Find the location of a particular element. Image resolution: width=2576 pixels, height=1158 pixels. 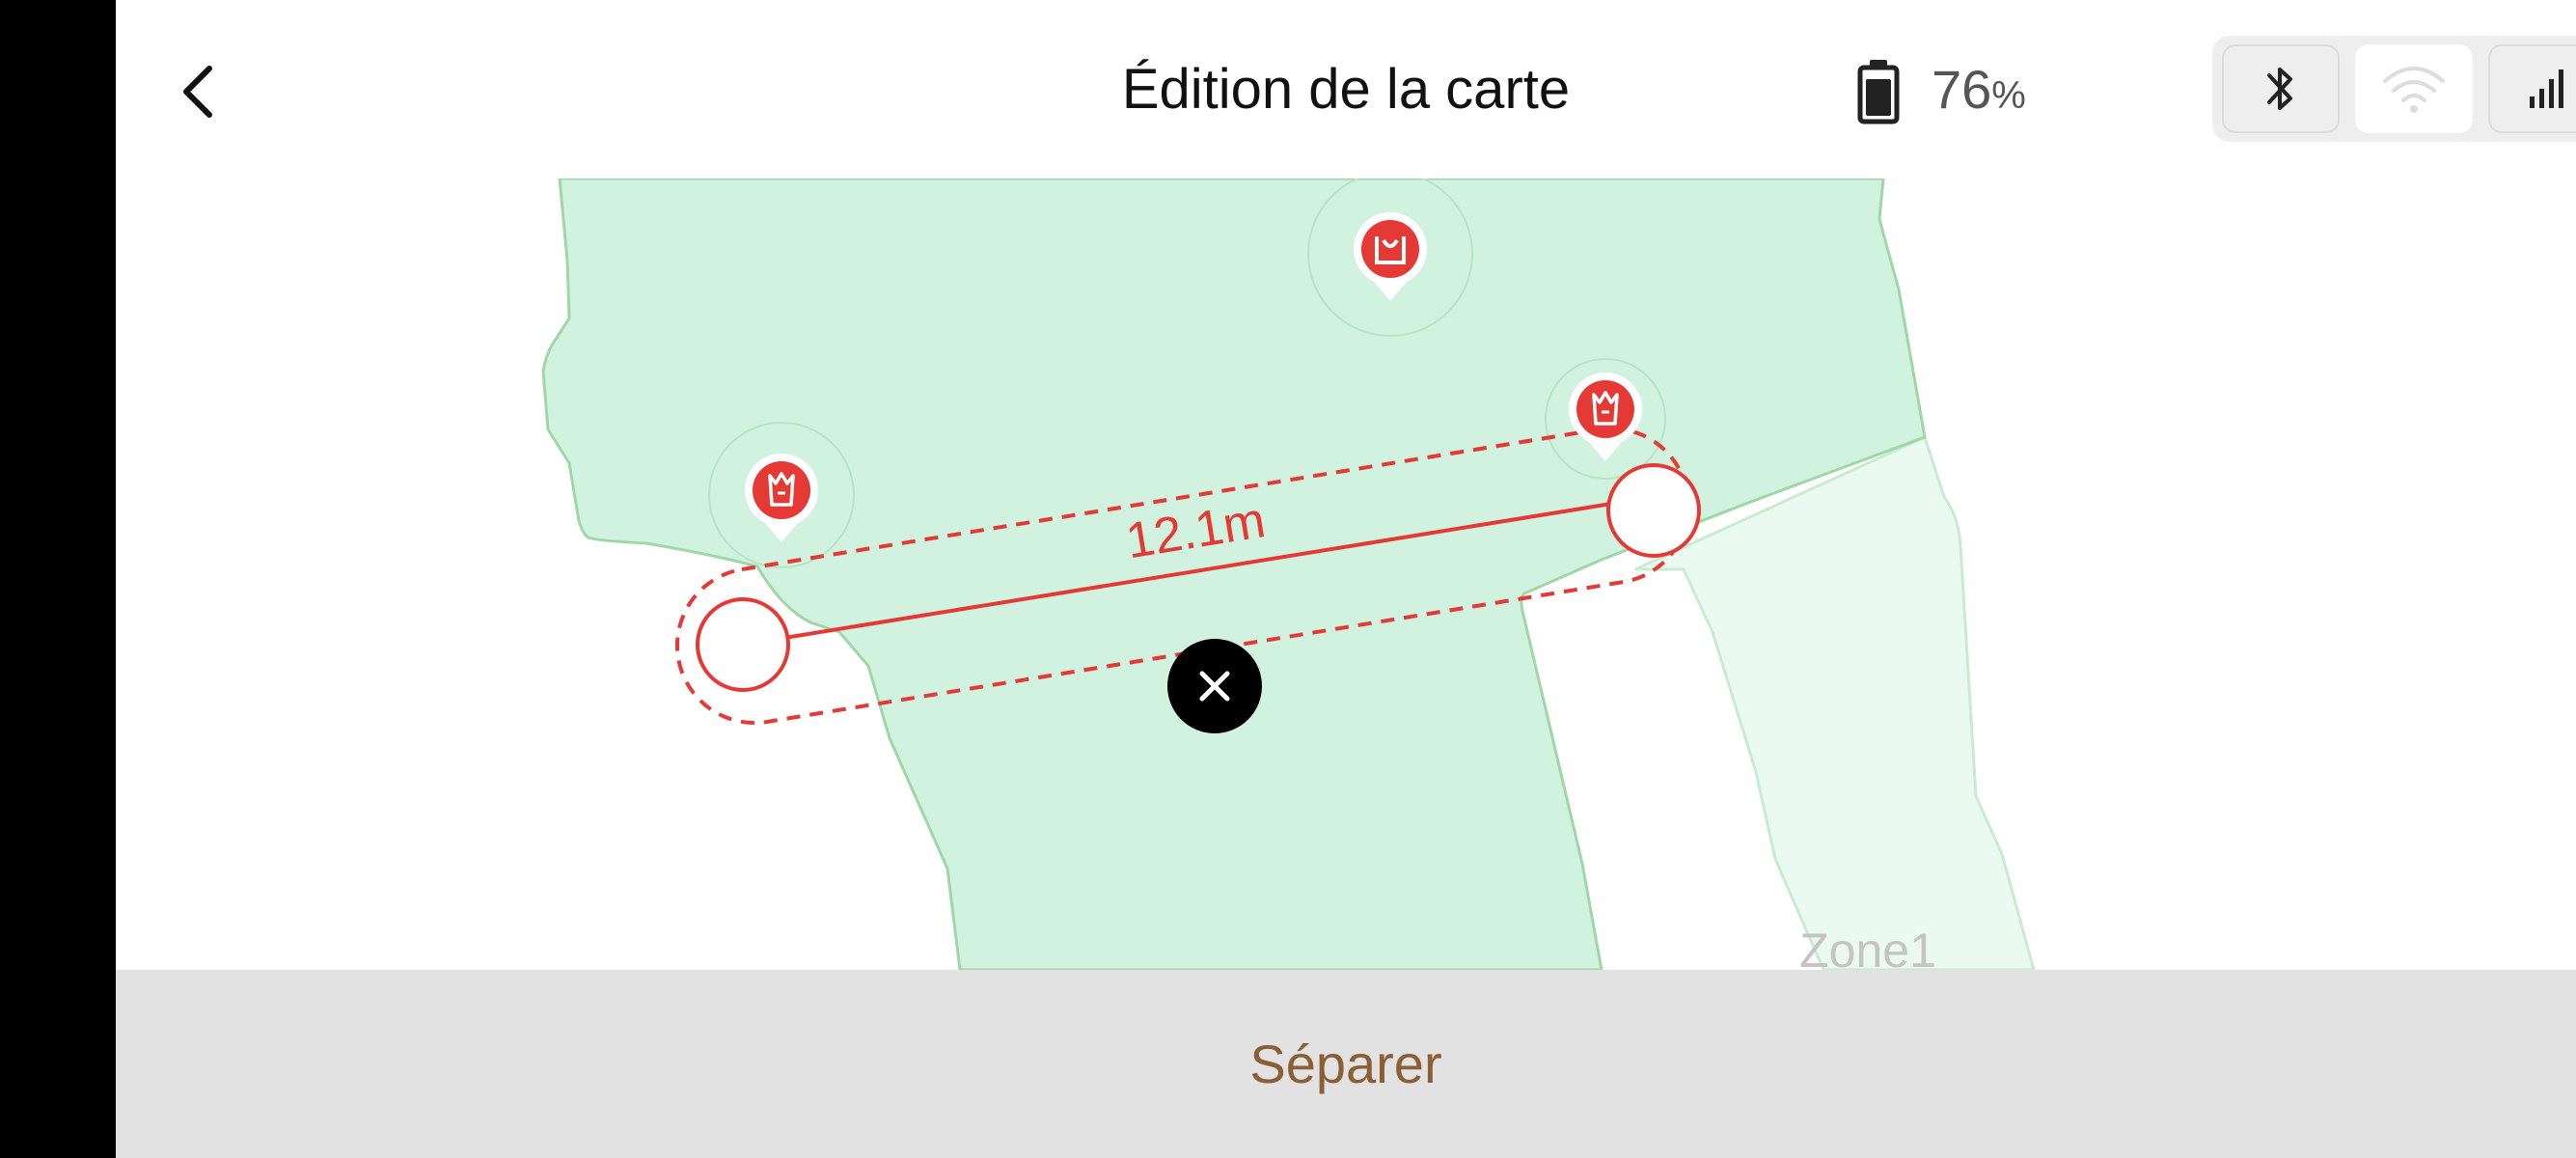

cellular-signal-icon is located at coordinates (2547, 88).